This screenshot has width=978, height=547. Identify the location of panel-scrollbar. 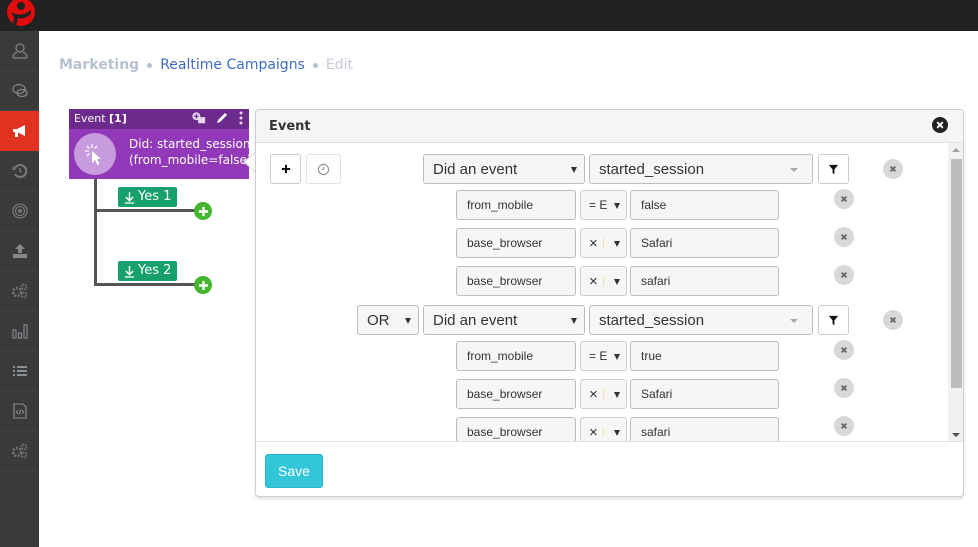
(955, 292).